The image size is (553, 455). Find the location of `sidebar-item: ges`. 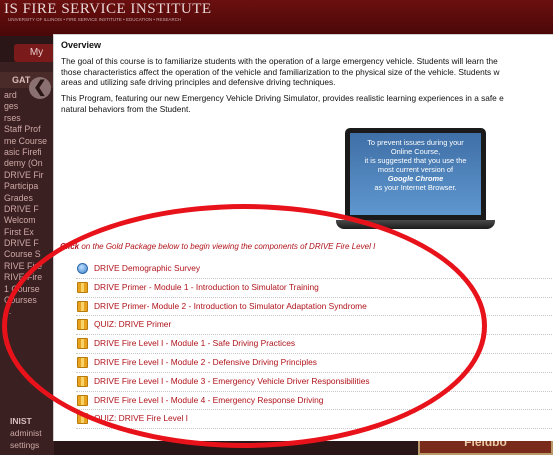

sidebar-item: ges is located at coordinates (25, 106).